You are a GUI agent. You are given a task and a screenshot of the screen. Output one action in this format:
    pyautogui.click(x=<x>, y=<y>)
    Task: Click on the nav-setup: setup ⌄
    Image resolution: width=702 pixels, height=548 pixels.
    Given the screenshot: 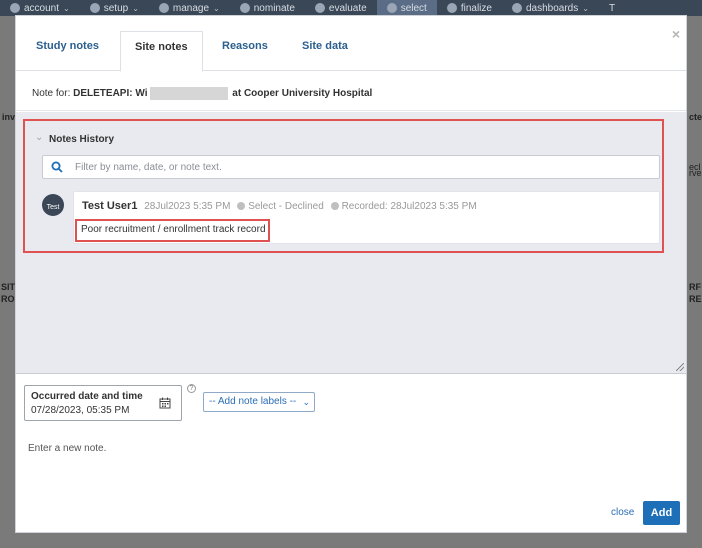 What is the action you would take?
    pyautogui.click(x=114, y=8)
    